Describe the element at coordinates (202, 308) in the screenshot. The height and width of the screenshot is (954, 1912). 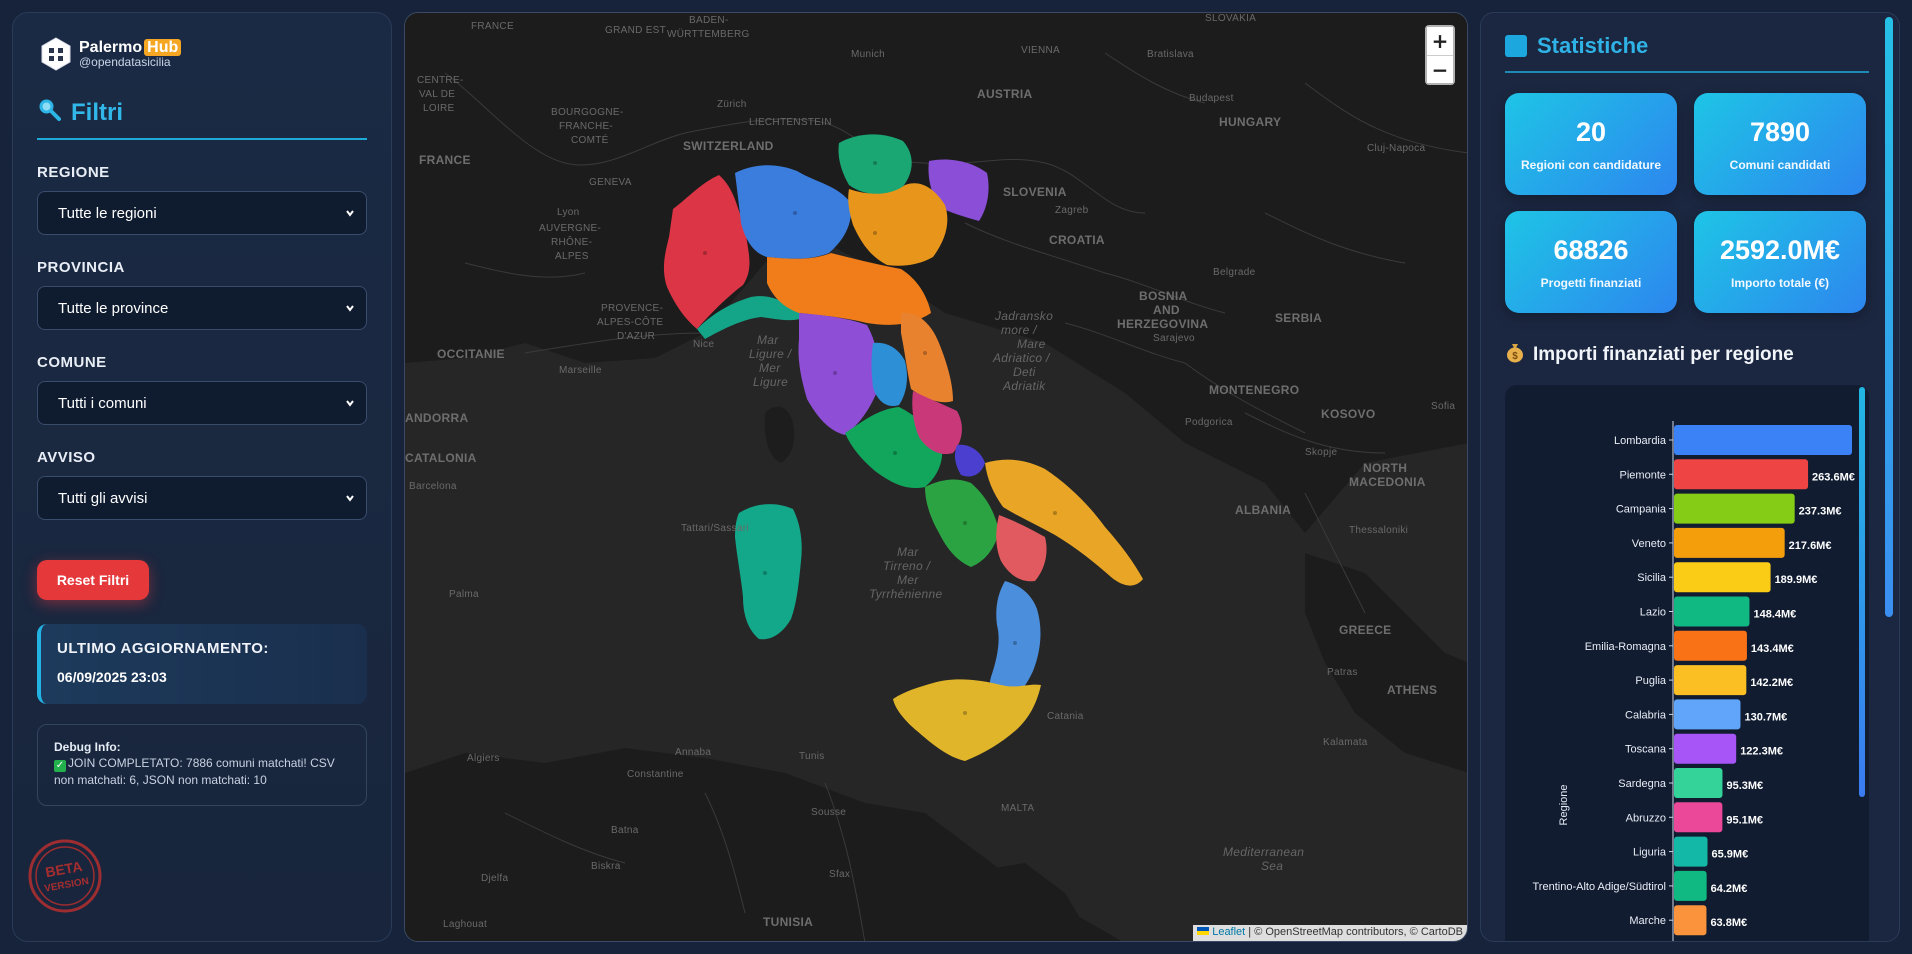
I see `provincia-select: Tutte le province` at that location.